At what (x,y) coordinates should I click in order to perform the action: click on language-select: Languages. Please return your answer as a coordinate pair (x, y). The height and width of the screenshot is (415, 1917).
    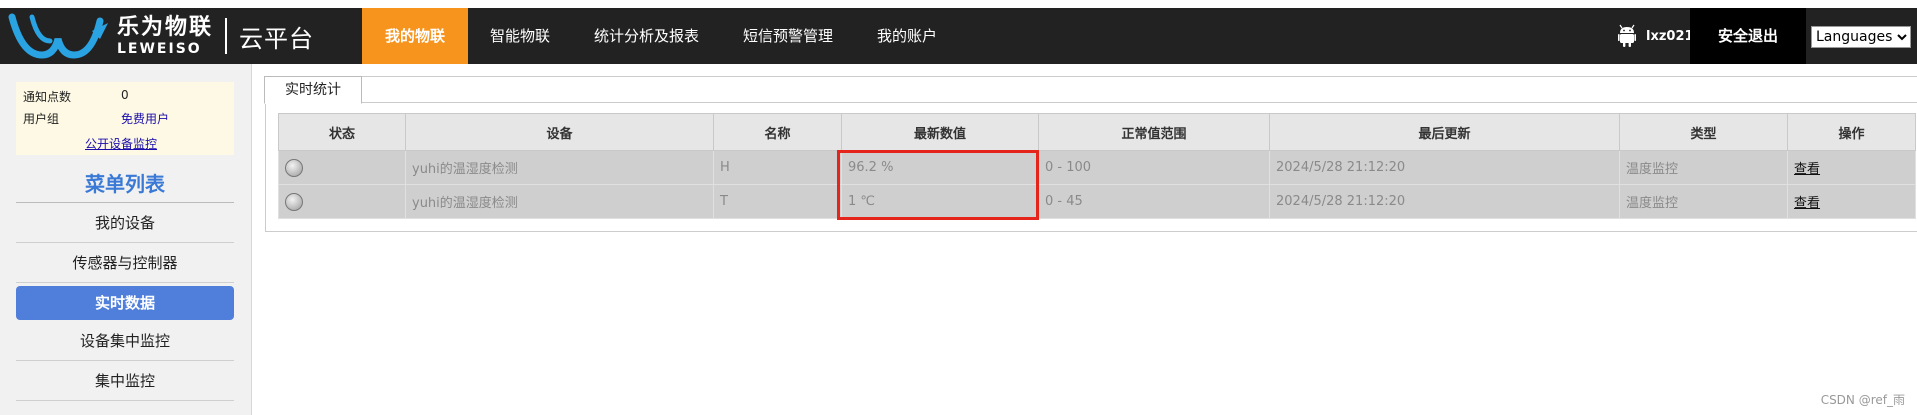
    Looking at the image, I should click on (1861, 37).